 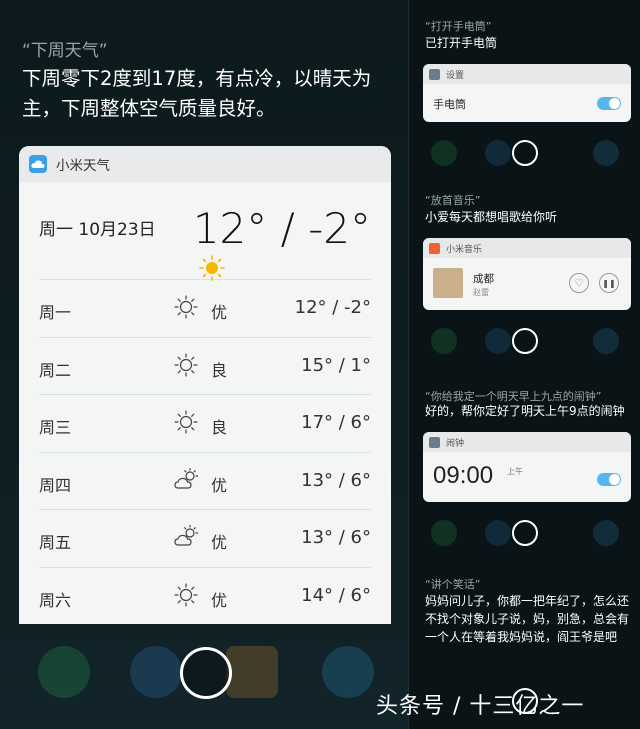 What do you see at coordinates (461, 43) in the screenshot?
I see `answer-flashlight: 已打开手电筒` at bounding box center [461, 43].